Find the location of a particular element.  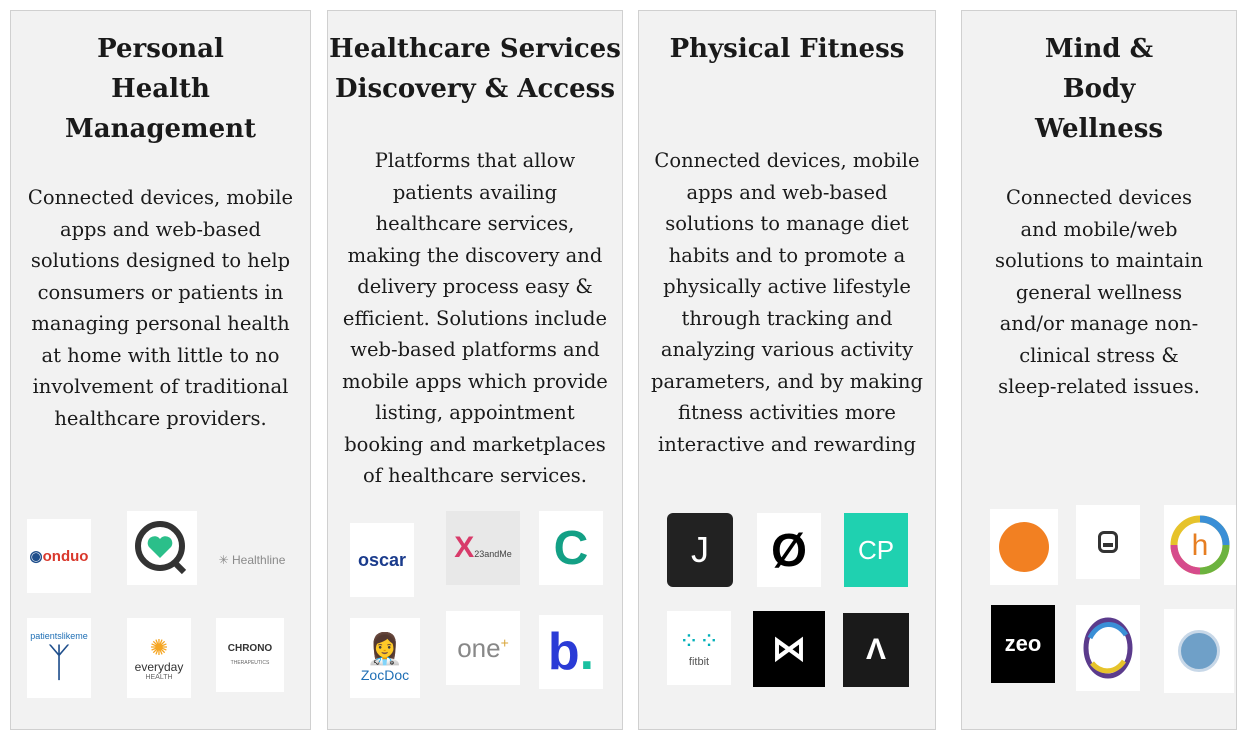

logo-badge is located at coordinates (1199, 651).